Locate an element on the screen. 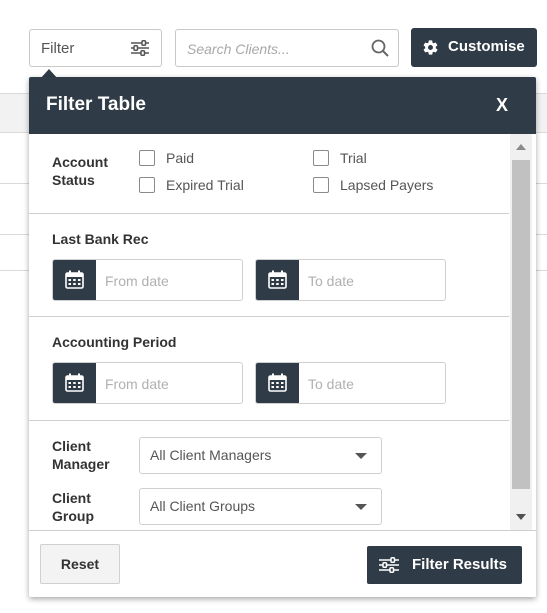 The width and height of the screenshot is (547, 613). accounting-period-section: Accounting Period is located at coordinates (269, 369).